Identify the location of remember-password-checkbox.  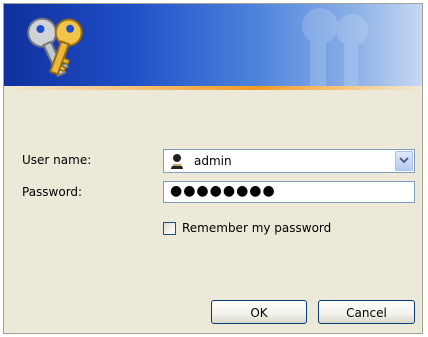
(169, 228).